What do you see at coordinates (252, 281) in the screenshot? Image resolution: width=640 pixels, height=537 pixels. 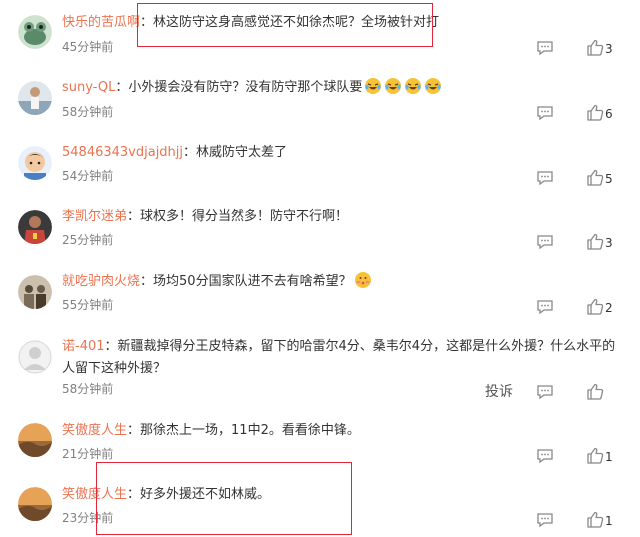 I see `comment-text: 场均50分国家队进不去有啥希望？` at bounding box center [252, 281].